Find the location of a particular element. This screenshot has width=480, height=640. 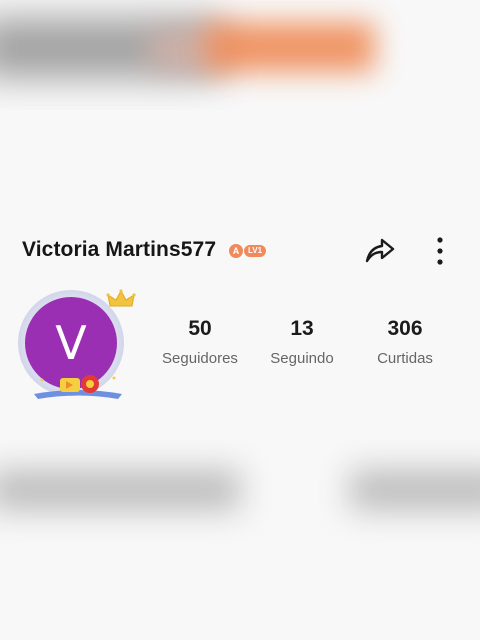

following-label: Seguindo is located at coordinates (302, 358).